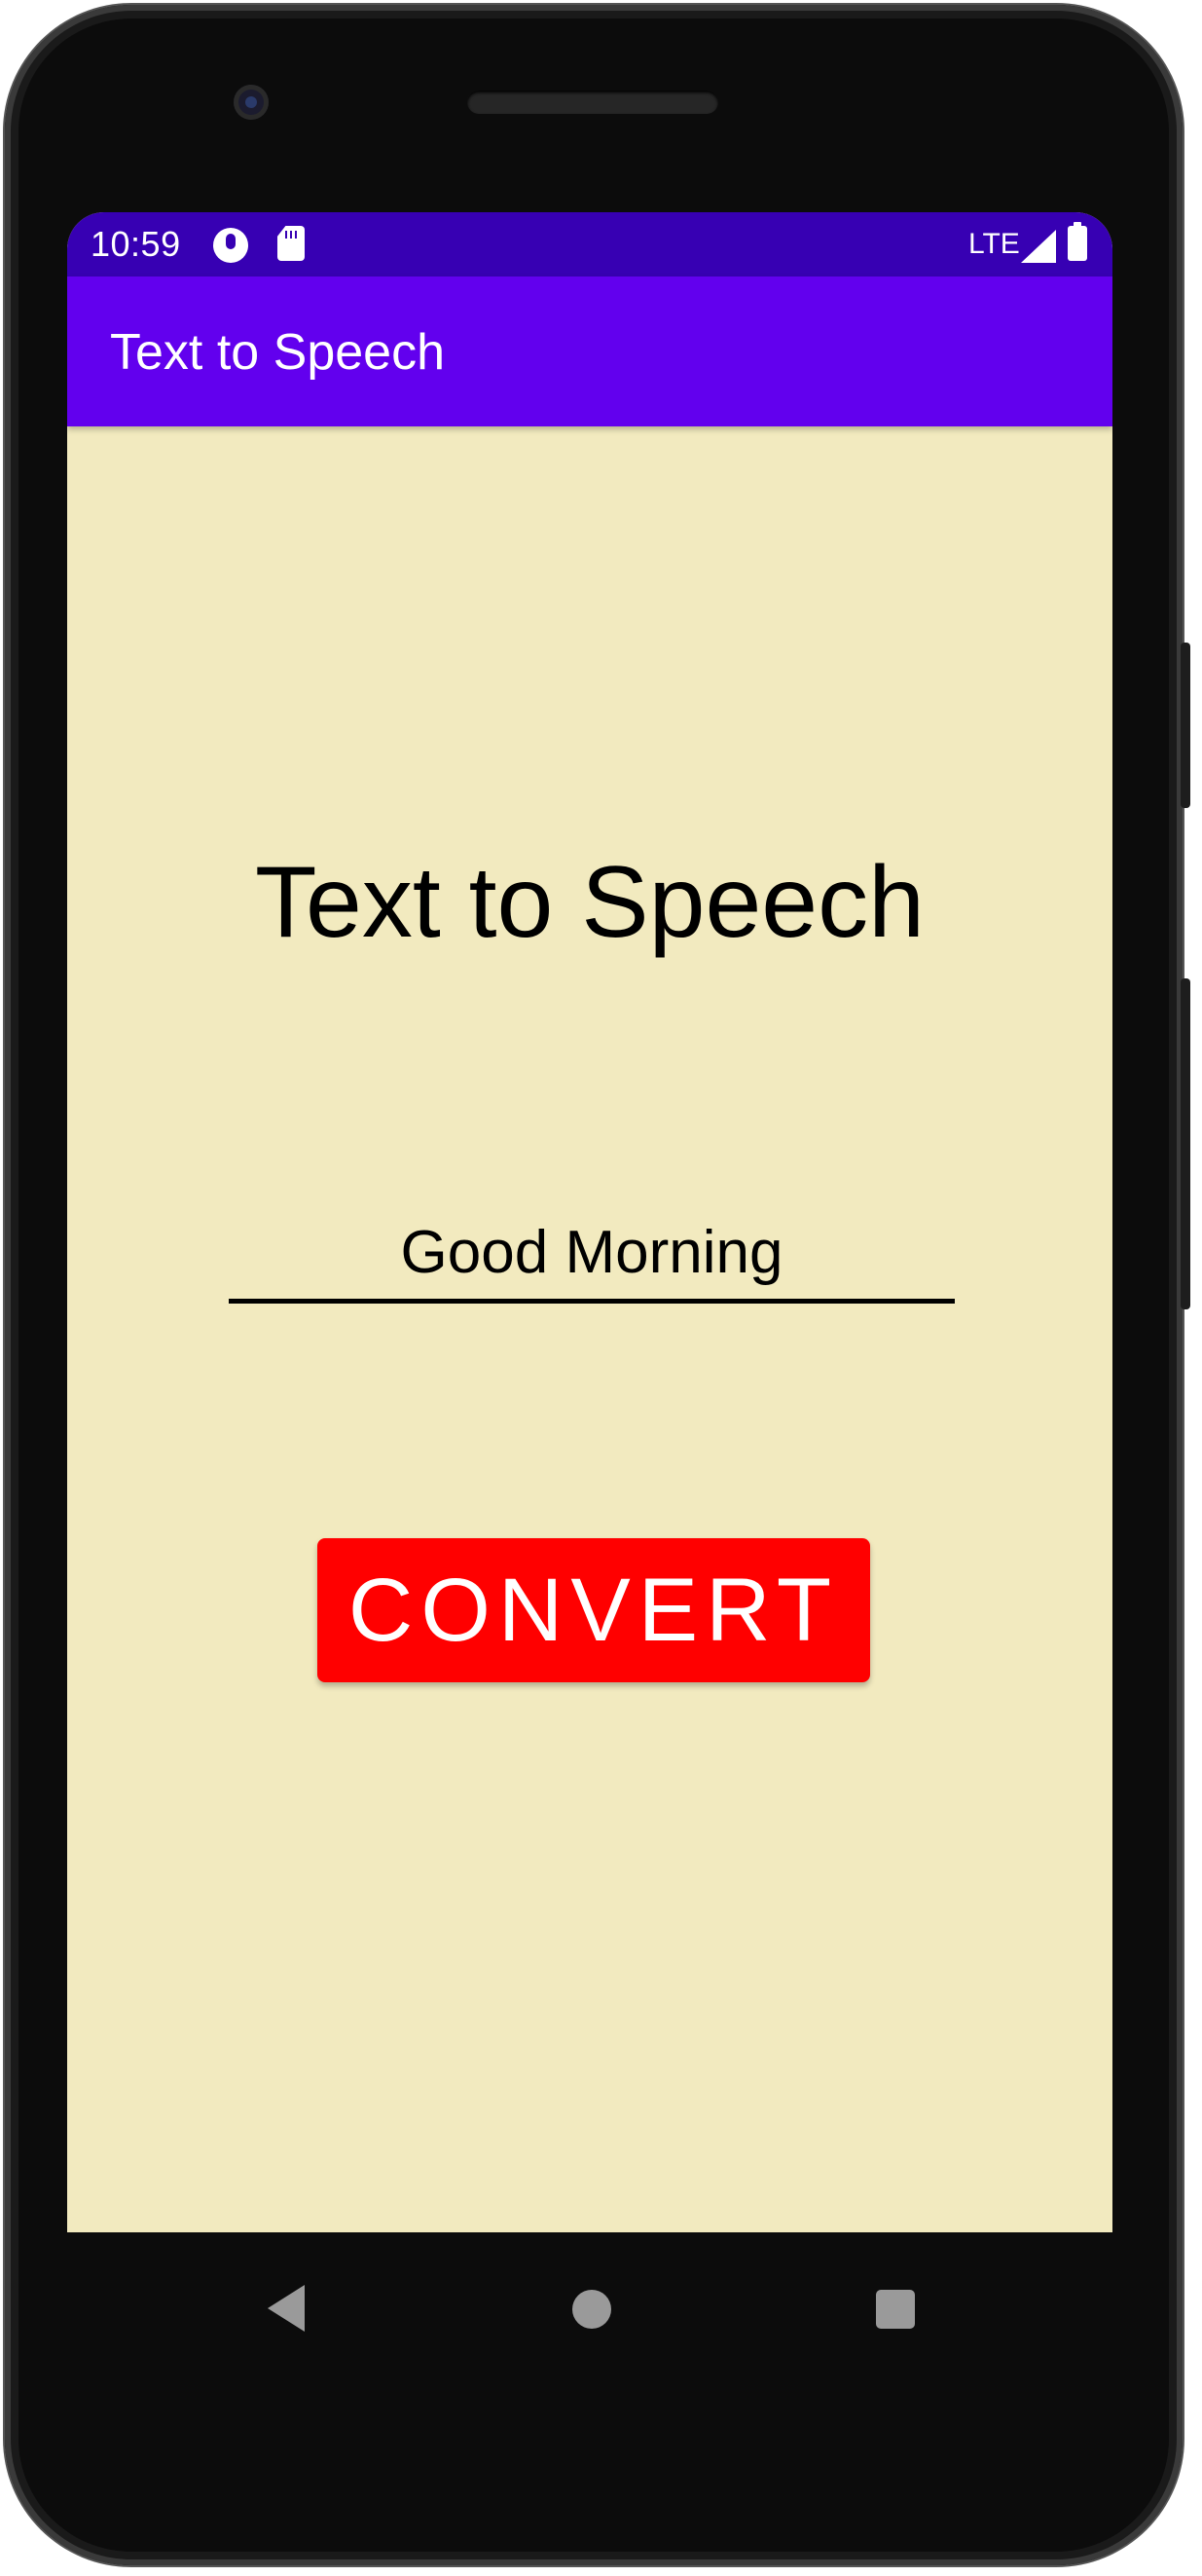 Image resolution: width=1202 pixels, height=2576 pixels. Describe the element at coordinates (1185, 725) in the screenshot. I see `power-button` at that location.